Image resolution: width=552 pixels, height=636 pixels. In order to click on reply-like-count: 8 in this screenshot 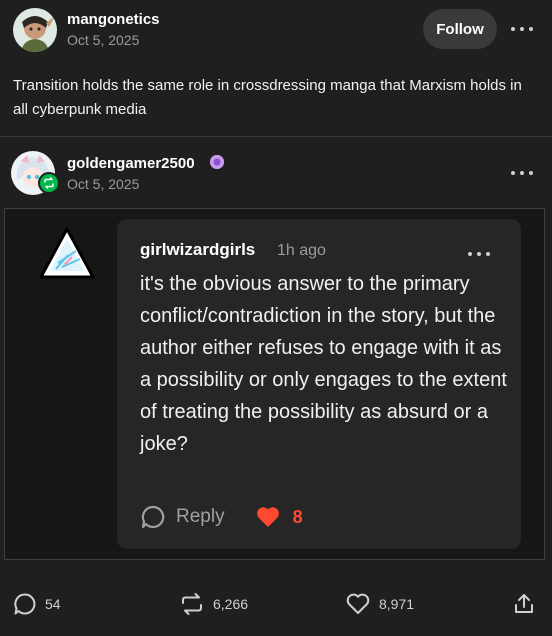, I will do `click(297, 516)`.